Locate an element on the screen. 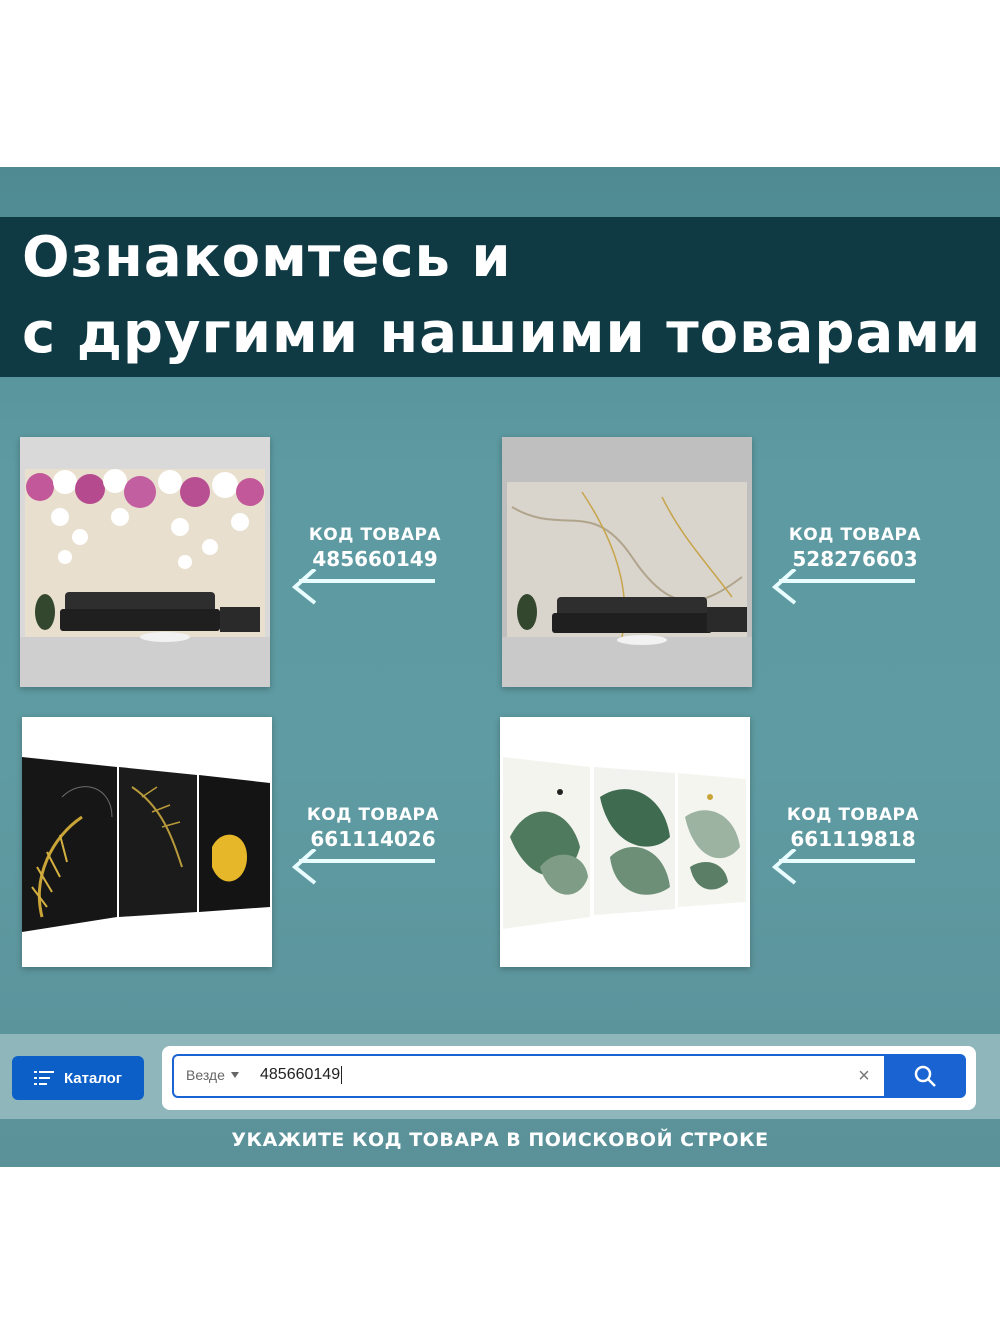 This screenshot has width=1000, height=1333. product-code-3: КОД ТОВАРА 661114026 is located at coordinates (373, 828).